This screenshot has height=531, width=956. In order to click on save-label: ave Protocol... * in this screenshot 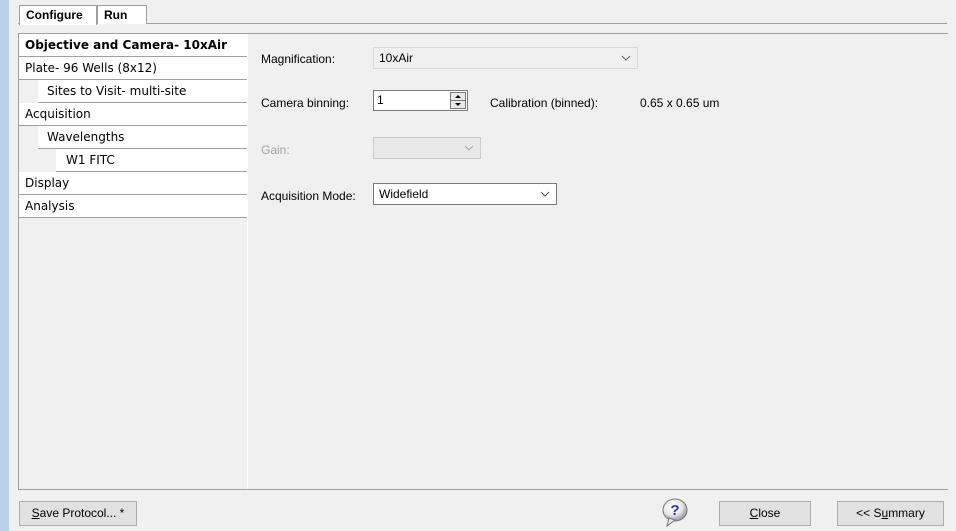, I will do `click(82, 513)`.